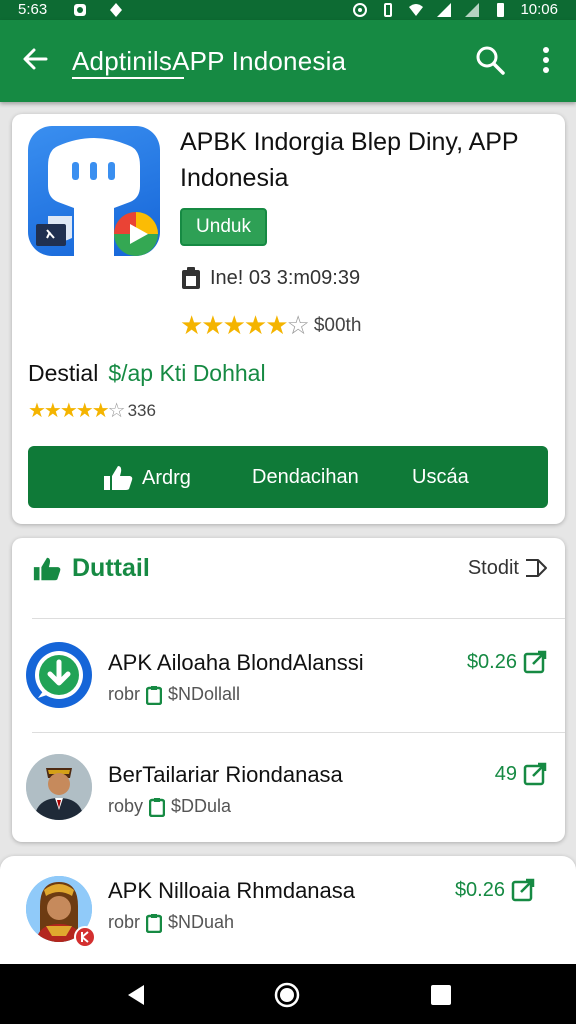  Describe the element at coordinates (111, 568) in the screenshot. I see `section-title: Duttail` at that location.